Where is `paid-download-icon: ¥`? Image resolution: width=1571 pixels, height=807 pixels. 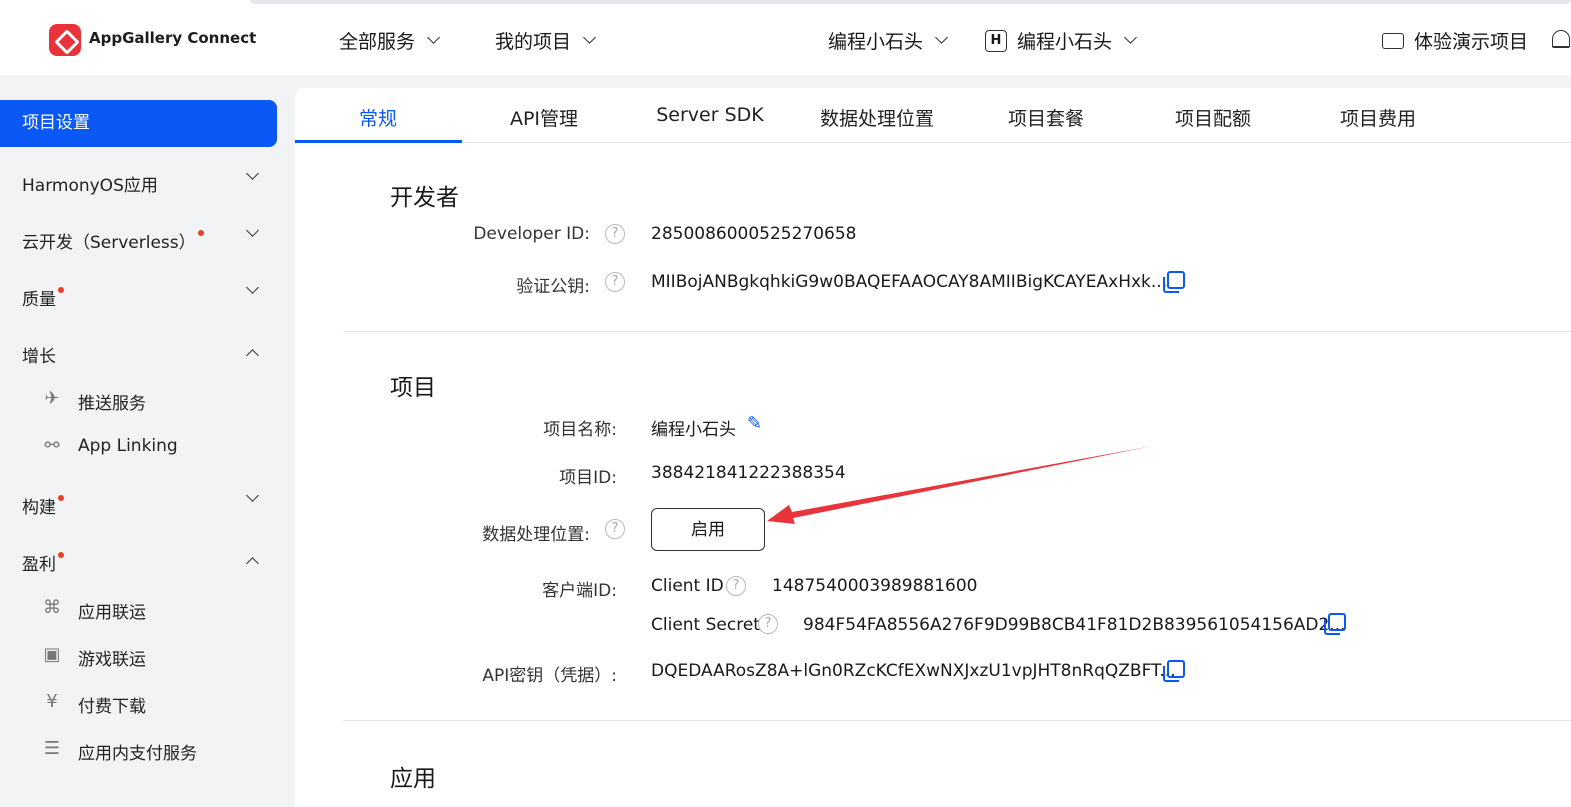 paid-download-icon: ¥ is located at coordinates (52, 701).